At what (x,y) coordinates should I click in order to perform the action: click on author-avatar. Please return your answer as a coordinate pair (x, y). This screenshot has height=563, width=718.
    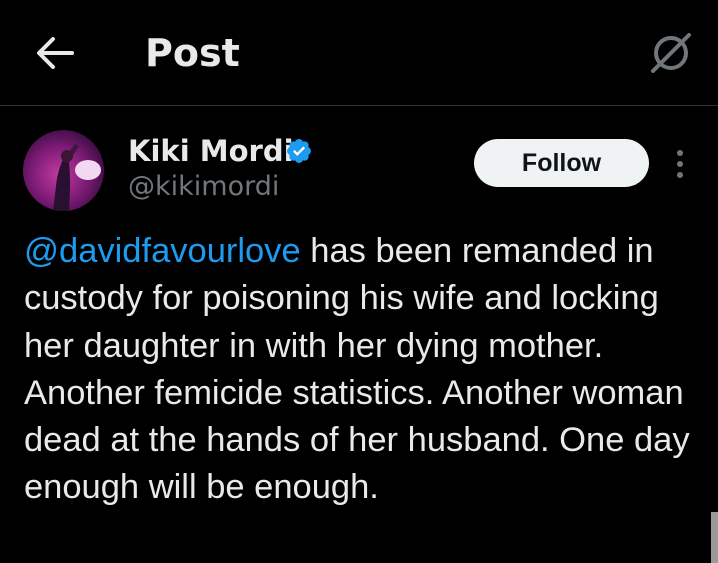
    Looking at the image, I should click on (63, 170).